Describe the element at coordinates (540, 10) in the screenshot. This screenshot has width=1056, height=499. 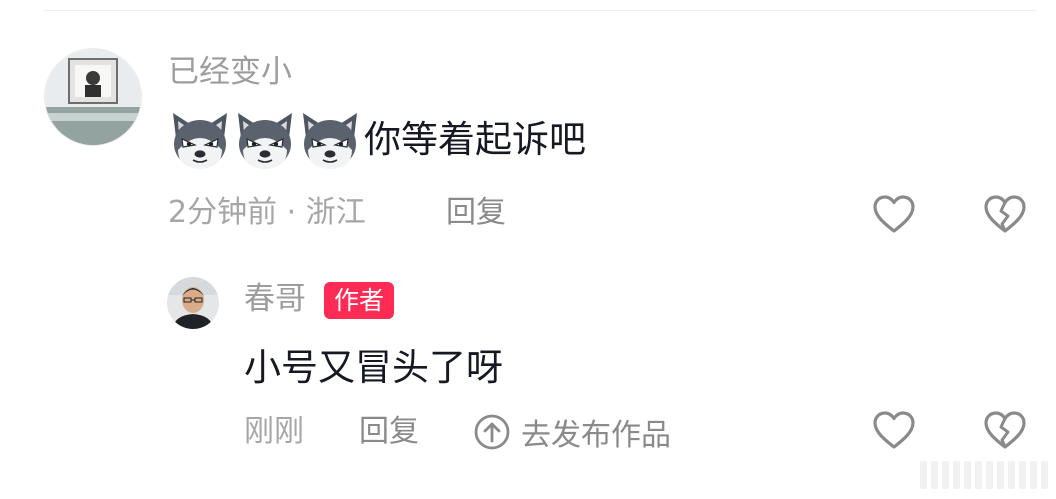
I see `top-divider` at that location.